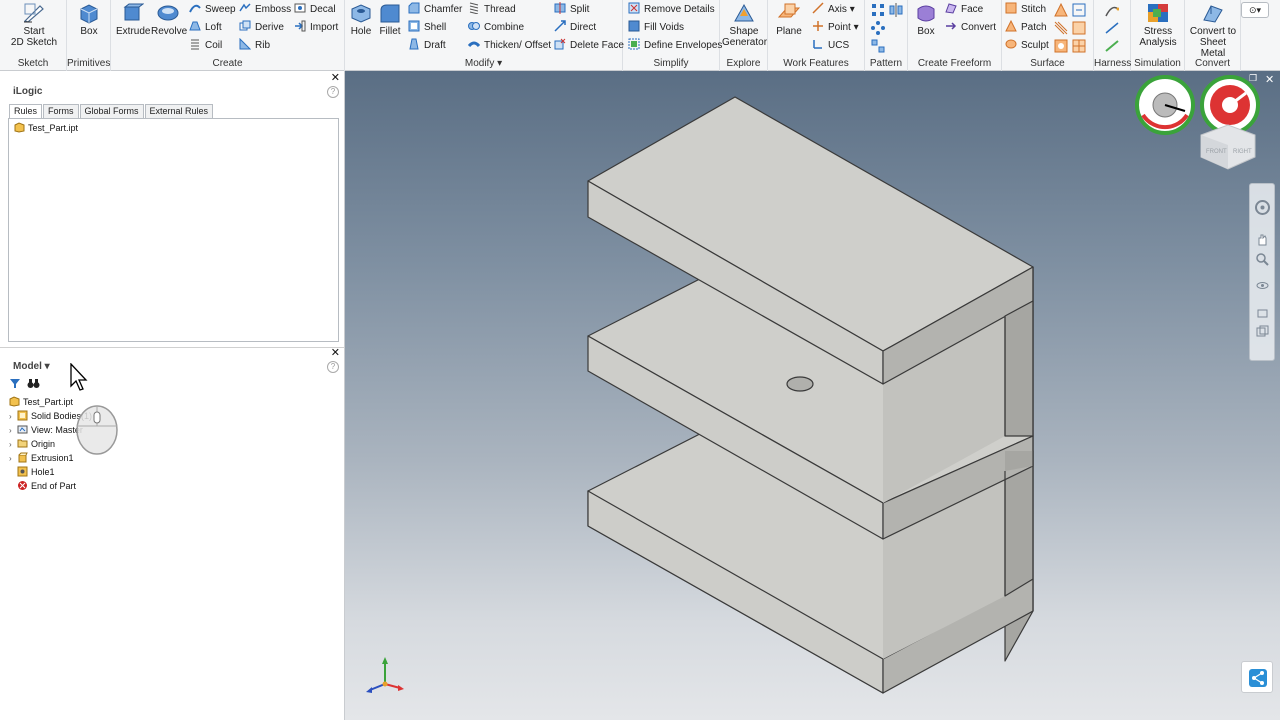  I want to click on revolve-button: Revolve, so click(169, 19).